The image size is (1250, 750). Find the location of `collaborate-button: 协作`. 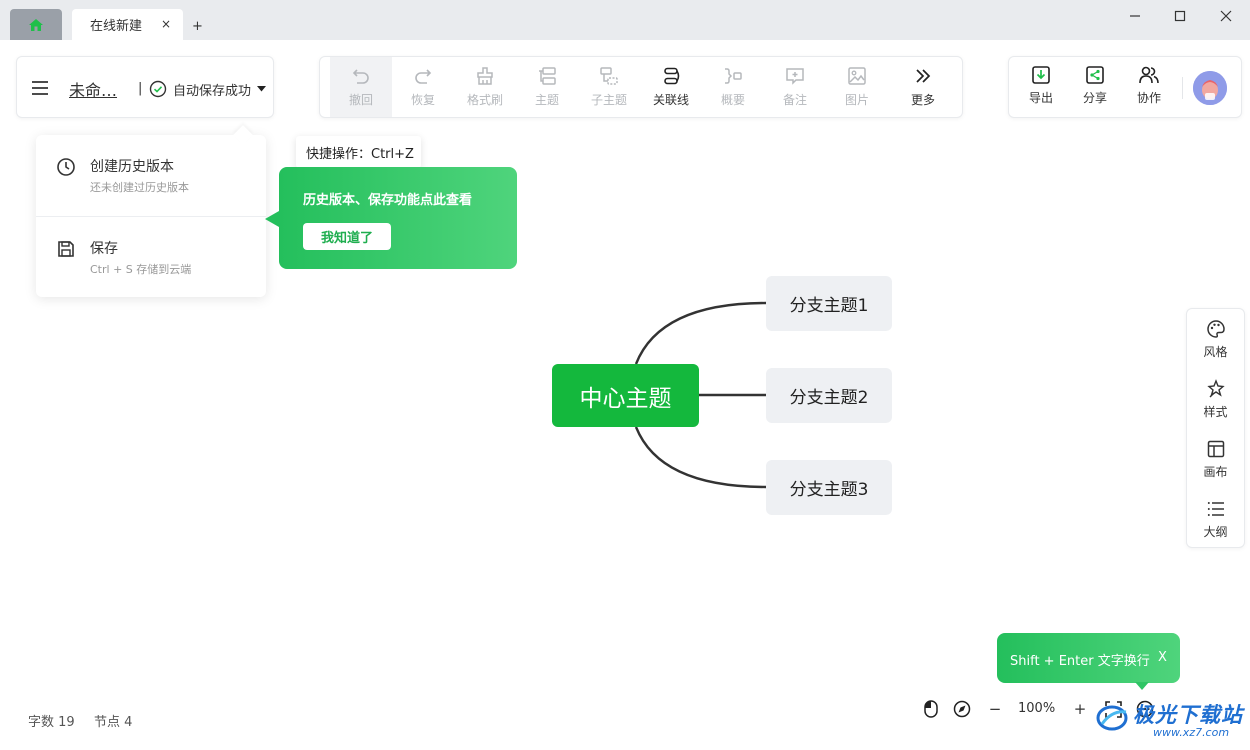

collaborate-button: 协作 is located at coordinates (1149, 89).